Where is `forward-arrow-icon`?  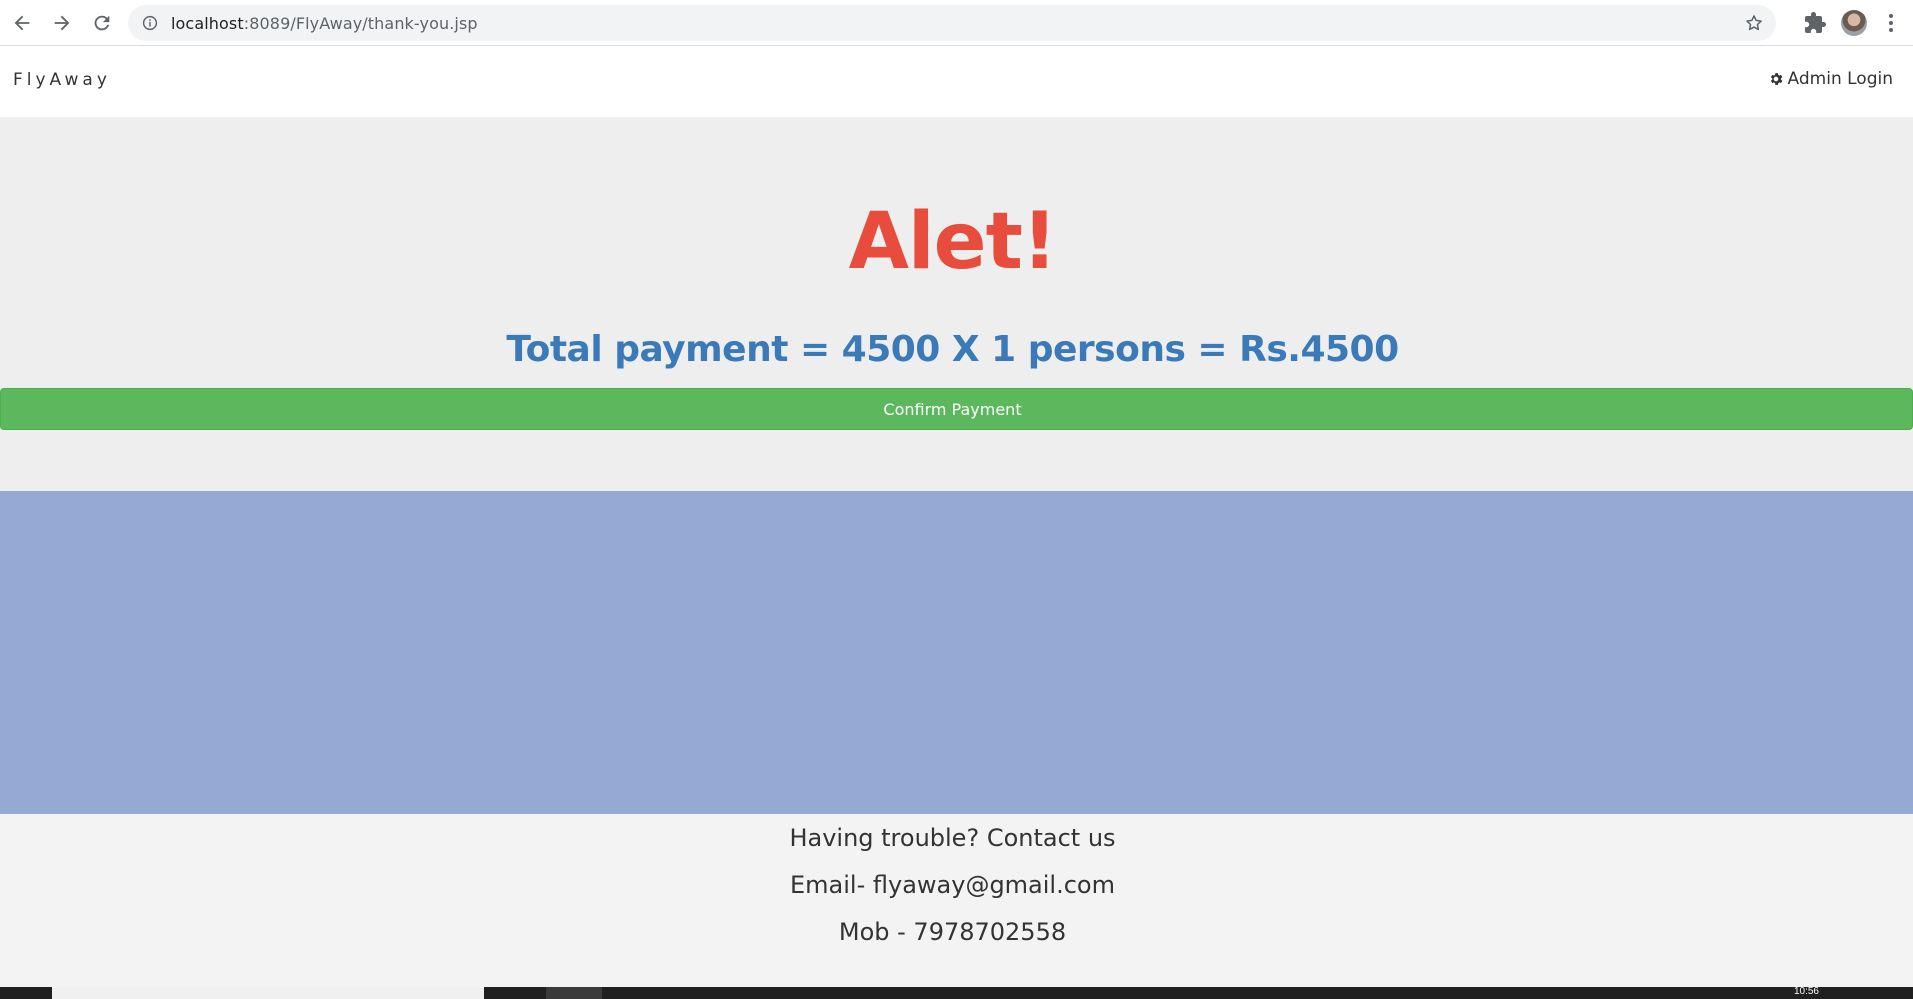 forward-arrow-icon is located at coordinates (62, 22).